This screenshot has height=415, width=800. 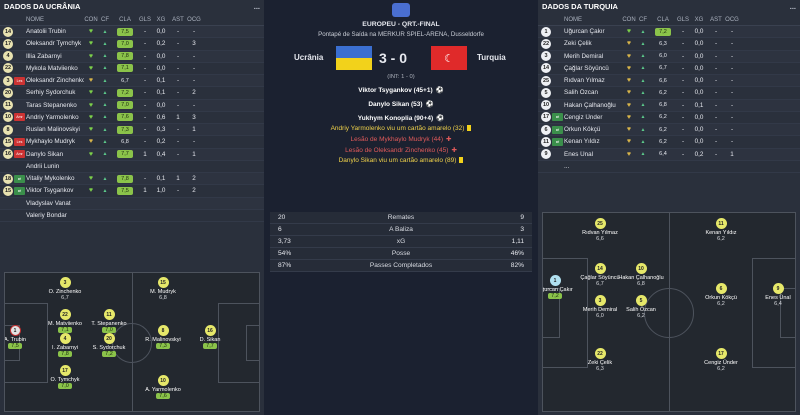 I want to click on table-row: 22 Mykola Matviienko ♥ ▲ 7,1 - 0,0 - -, so click(x=132, y=69).